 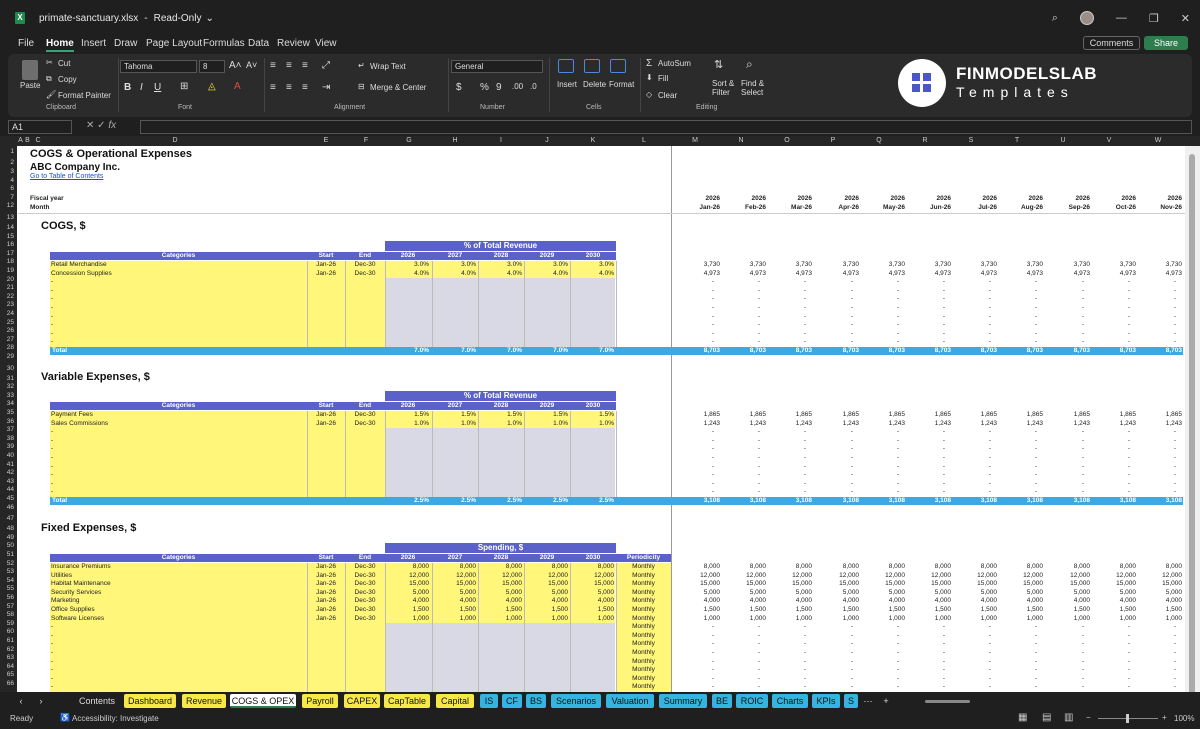 I want to click on cogs-item-year-value: 4.0%, so click(x=407, y=274).